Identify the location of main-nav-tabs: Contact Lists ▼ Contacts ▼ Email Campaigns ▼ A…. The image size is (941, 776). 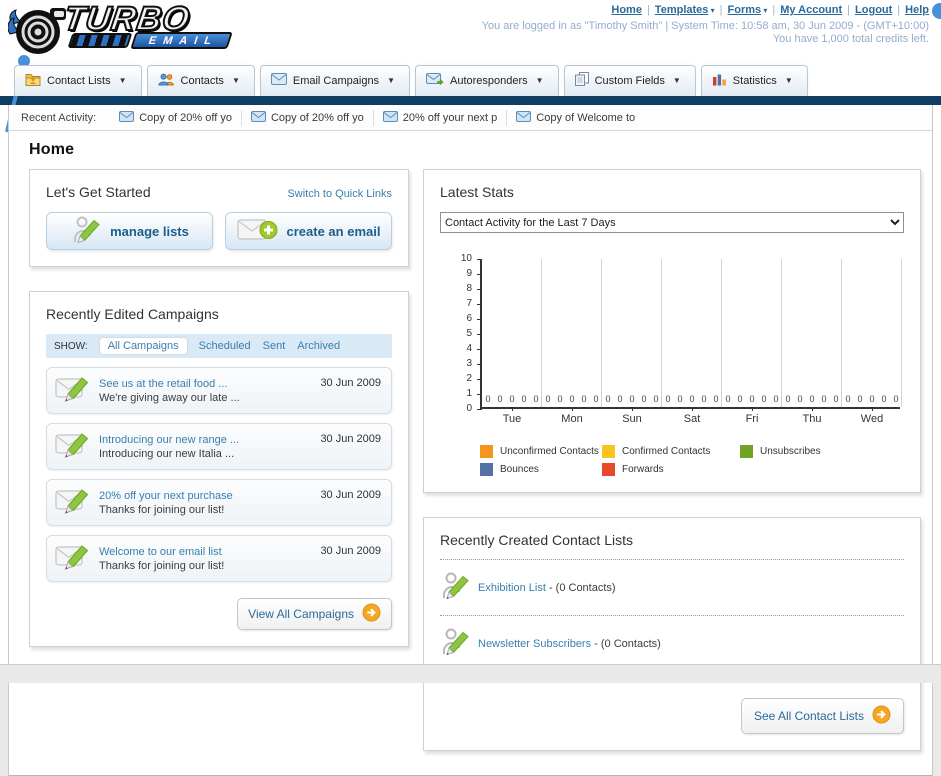
(411, 80).